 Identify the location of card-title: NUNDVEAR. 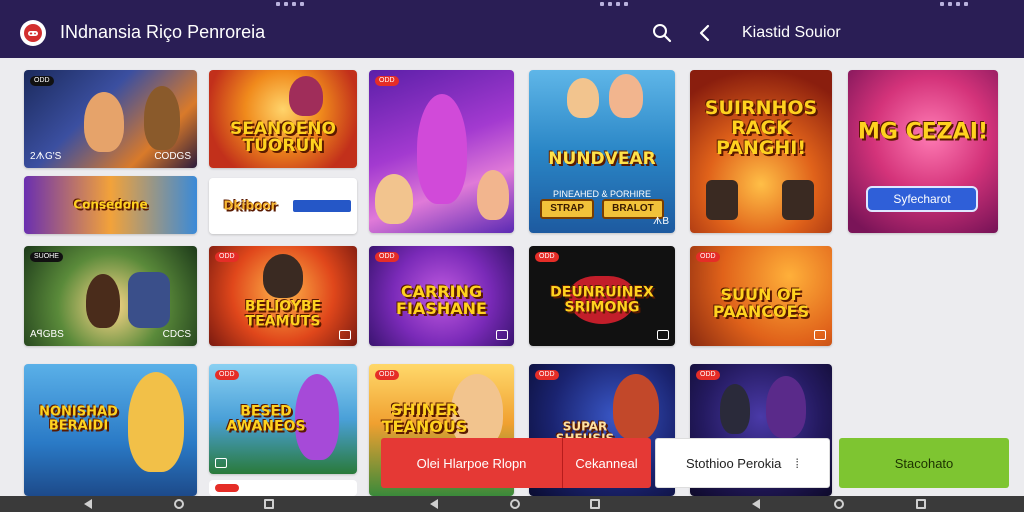
(602, 158).